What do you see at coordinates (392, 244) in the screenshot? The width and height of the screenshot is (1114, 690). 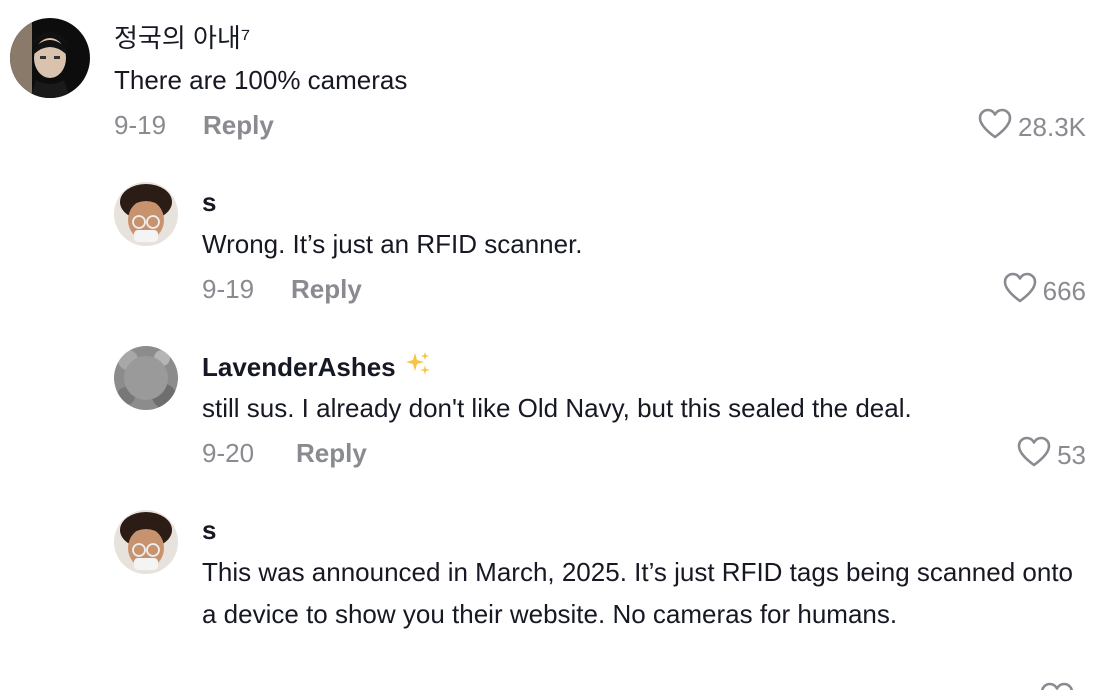 I see `comment-text: Wrong. It’s just an RFID scanner.` at bounding box center [392, 244].